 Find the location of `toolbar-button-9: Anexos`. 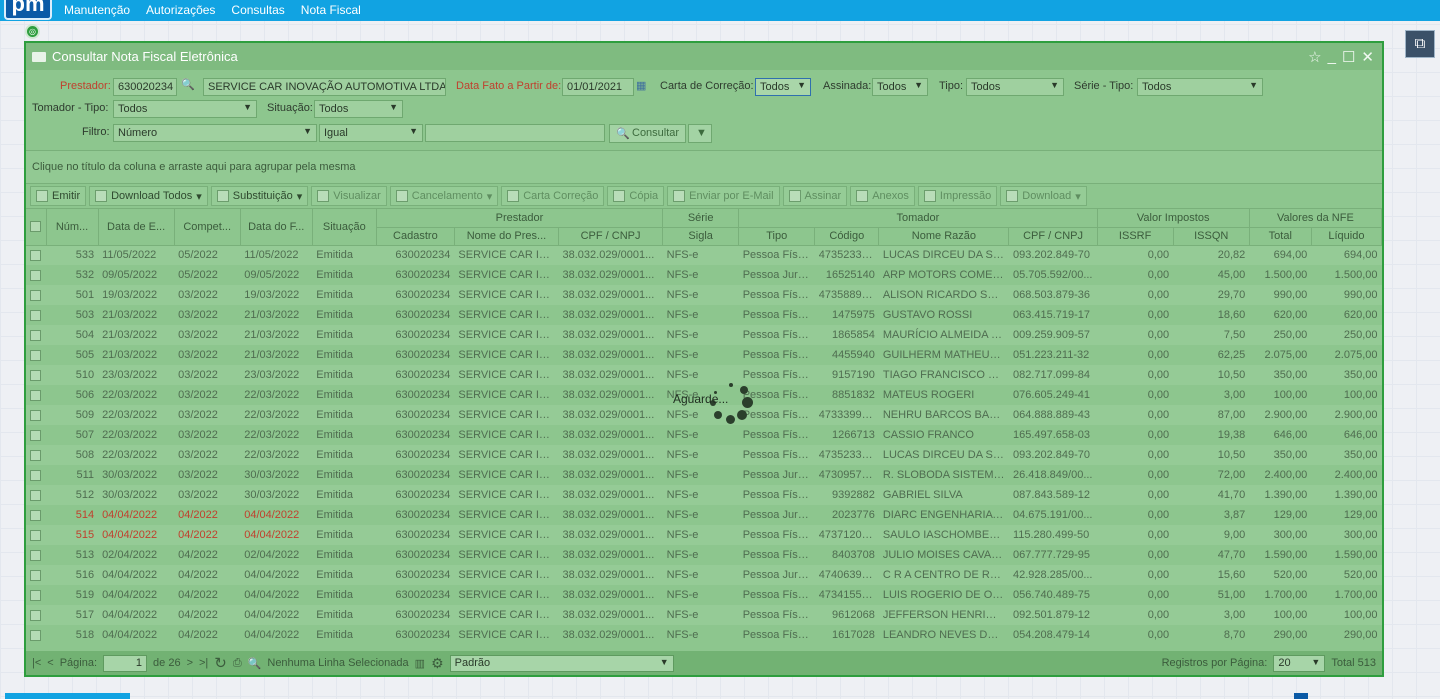

toolbar-button-9: Anexos is located at coordinates (882, 196).